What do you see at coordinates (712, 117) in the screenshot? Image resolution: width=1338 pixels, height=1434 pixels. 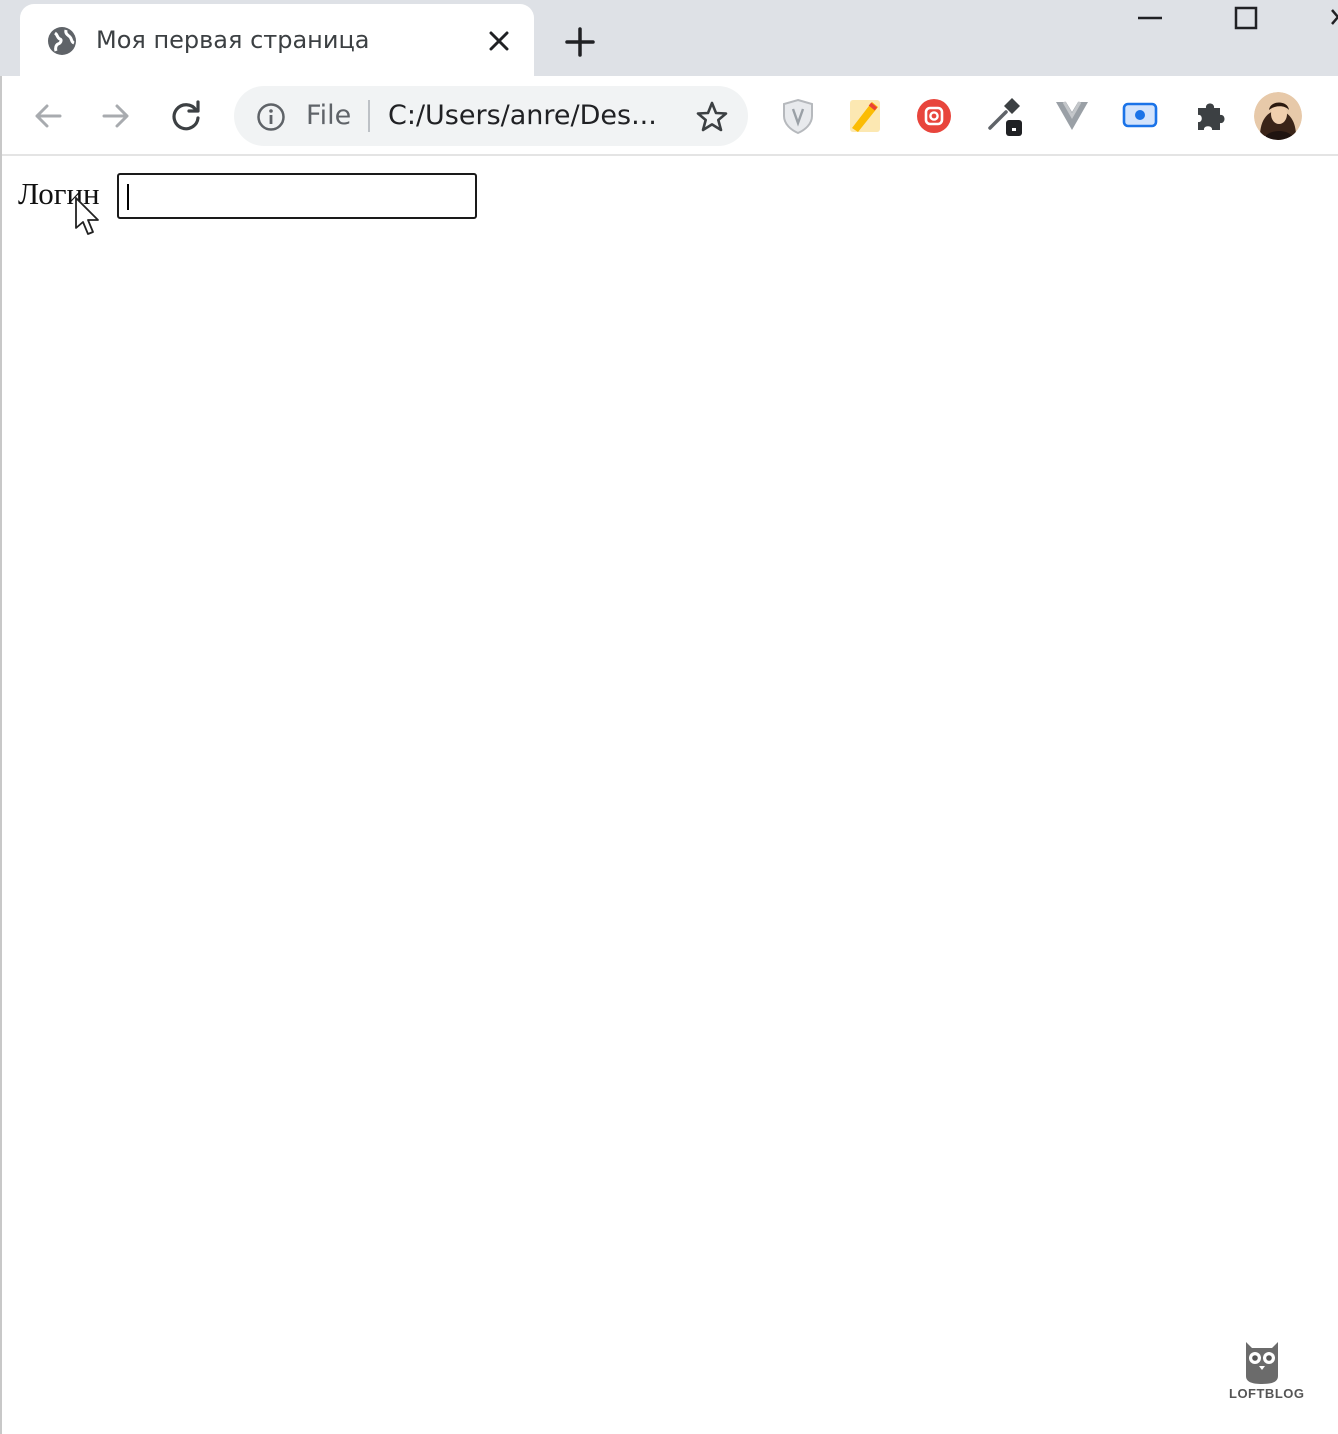 I see `star-icon` at bounding box center [712, 117].